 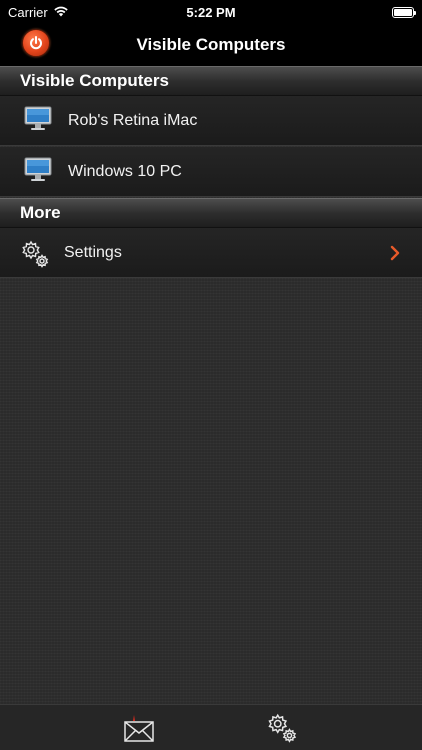 What do you see at coordinates (395, 255) in the screenshot?
I see `chevron-right-icon` at bounding box center [395, 255].